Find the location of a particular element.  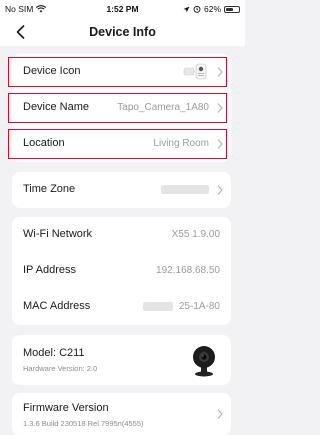

mac-value: 25-1A-80 is located at coordinates (199, 306).